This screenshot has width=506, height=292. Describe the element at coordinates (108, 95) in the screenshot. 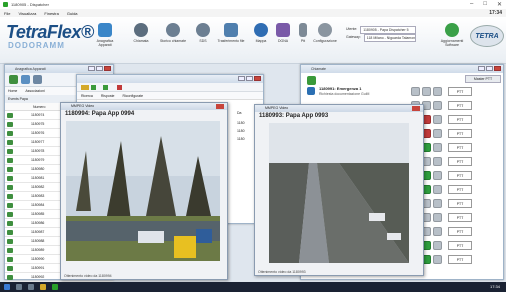

I see `tab-risposte: Risposte` at that location.